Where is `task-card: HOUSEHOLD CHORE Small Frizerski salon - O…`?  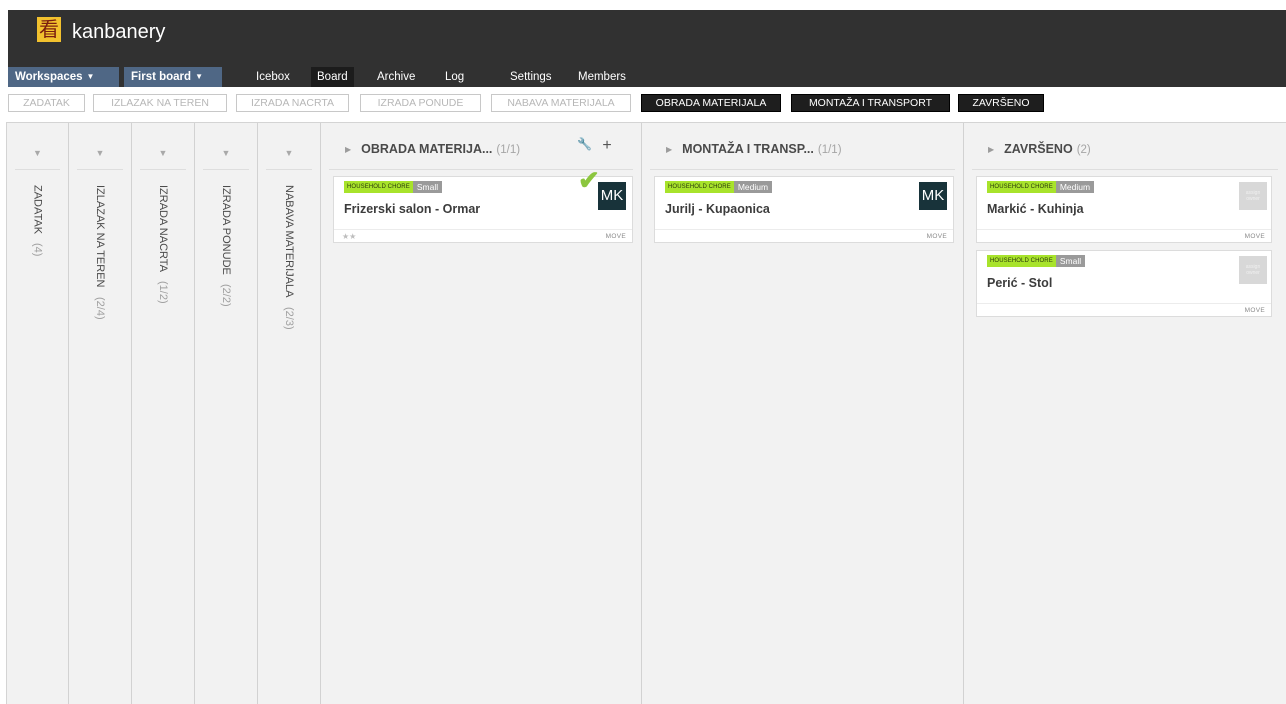
task-card: HOUSEHOLD CHORE Small Frizerski salon - O… is located at coordinates (483, 204).